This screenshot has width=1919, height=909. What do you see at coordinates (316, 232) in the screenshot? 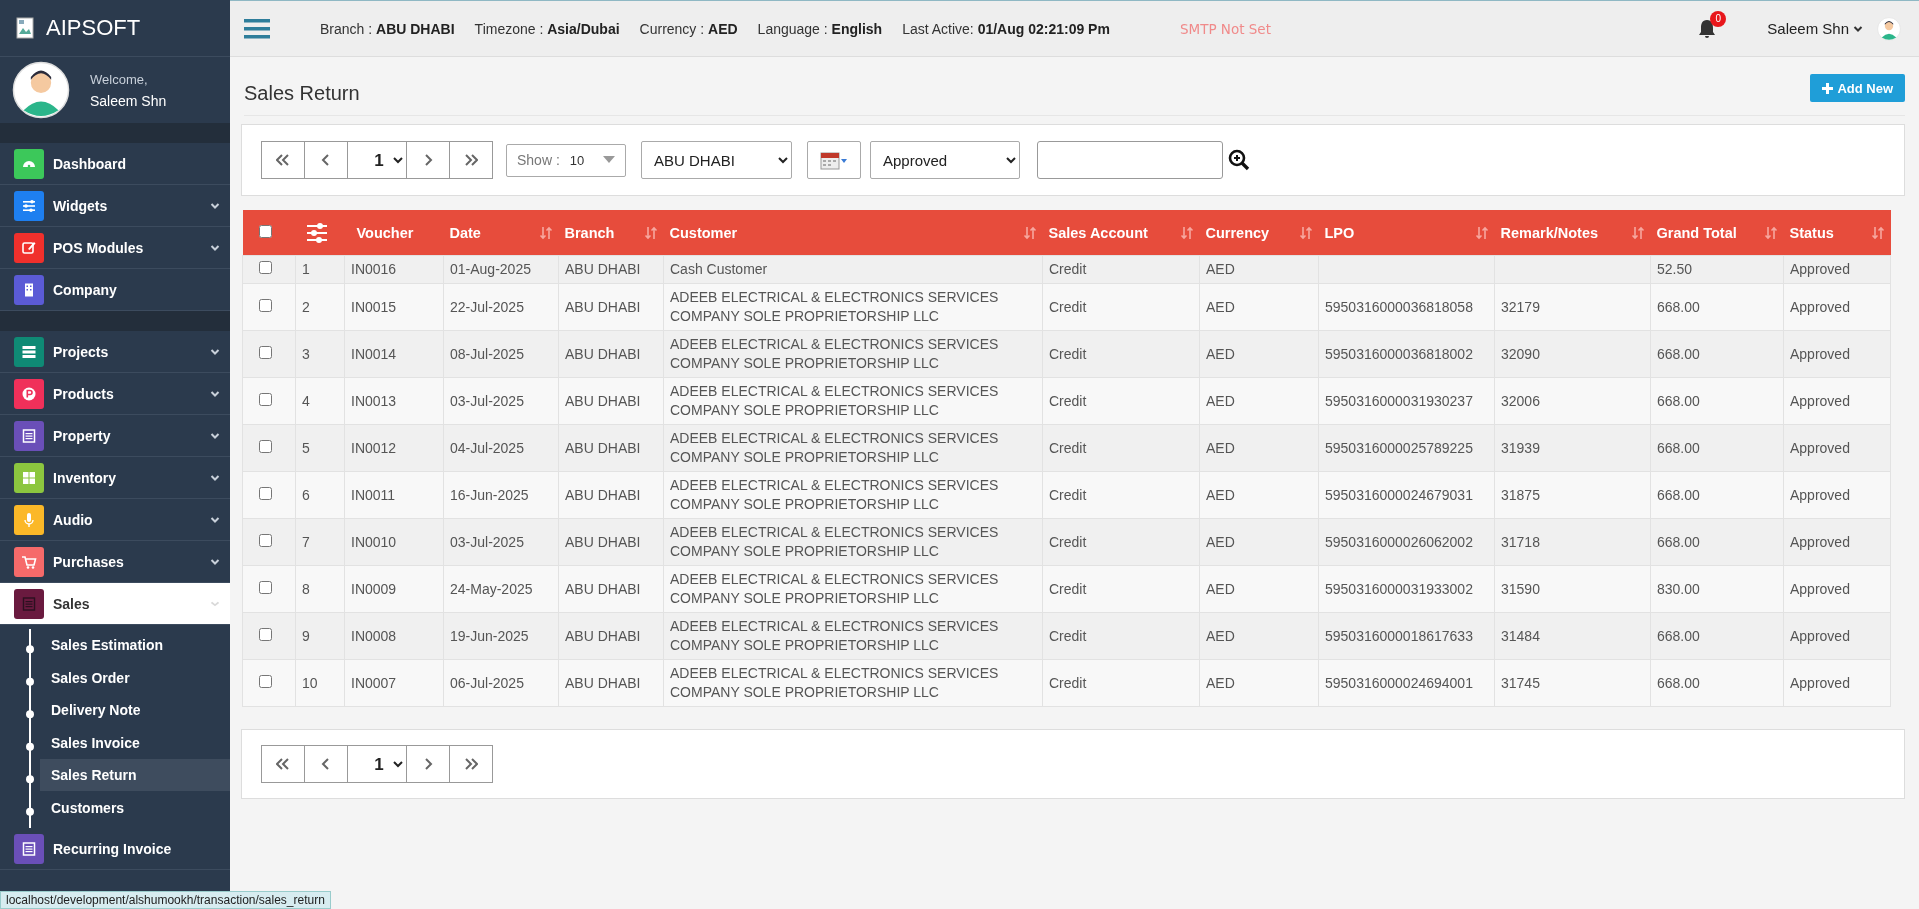
I see `column-settings-icon` at bounding box center [316, 232].